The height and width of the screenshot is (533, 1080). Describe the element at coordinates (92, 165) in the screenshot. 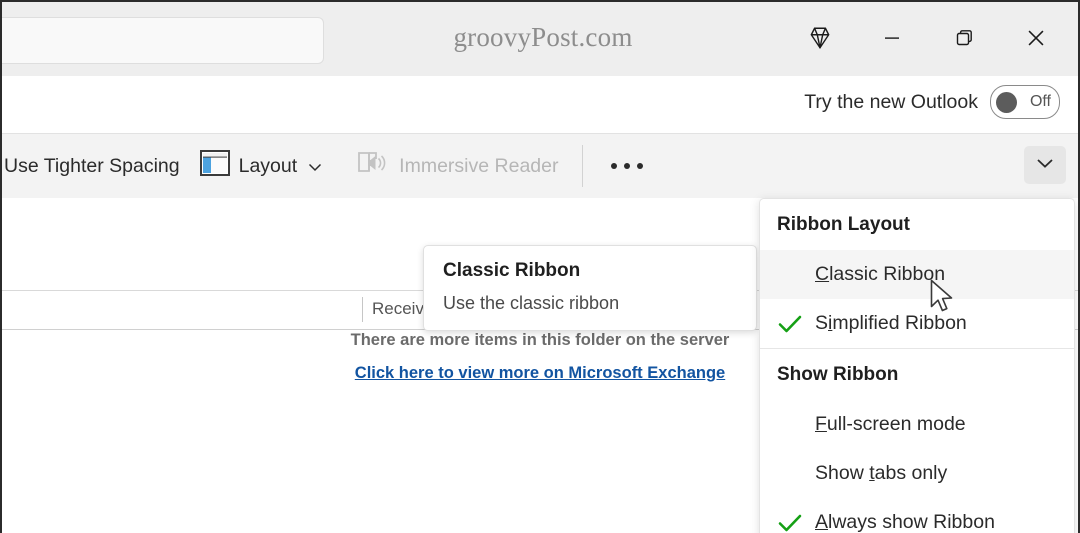

I see `use-tighter-spacing-label: Use Tighter Spacing` at that location.